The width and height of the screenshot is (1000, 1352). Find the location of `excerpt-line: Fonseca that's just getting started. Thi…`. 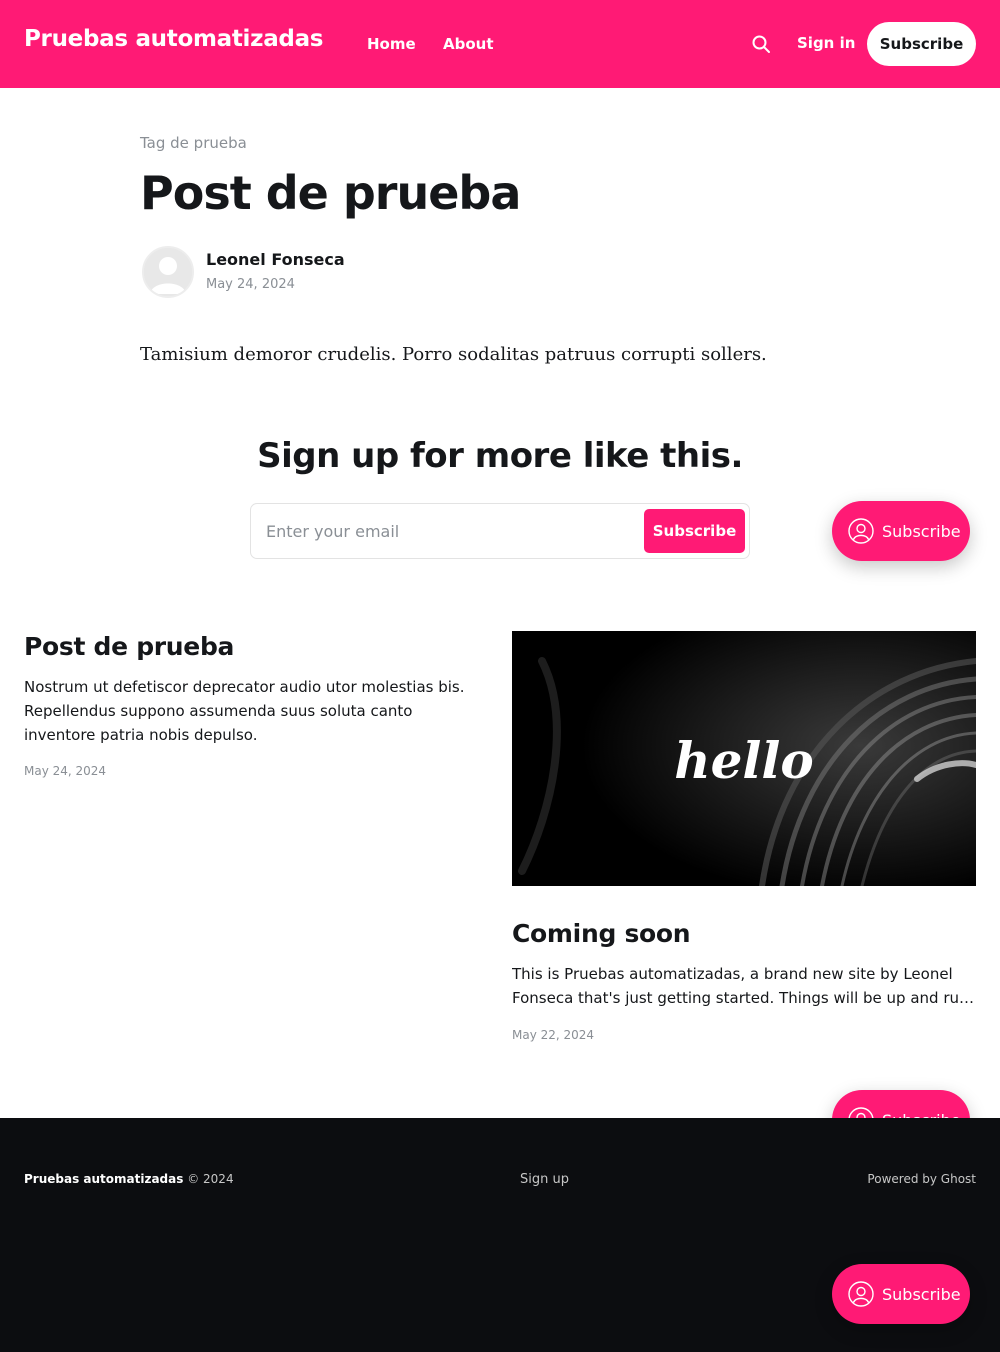

excerpt-line: Fonseca that's just getting started. Thi… is located at coordinates (744, 998).